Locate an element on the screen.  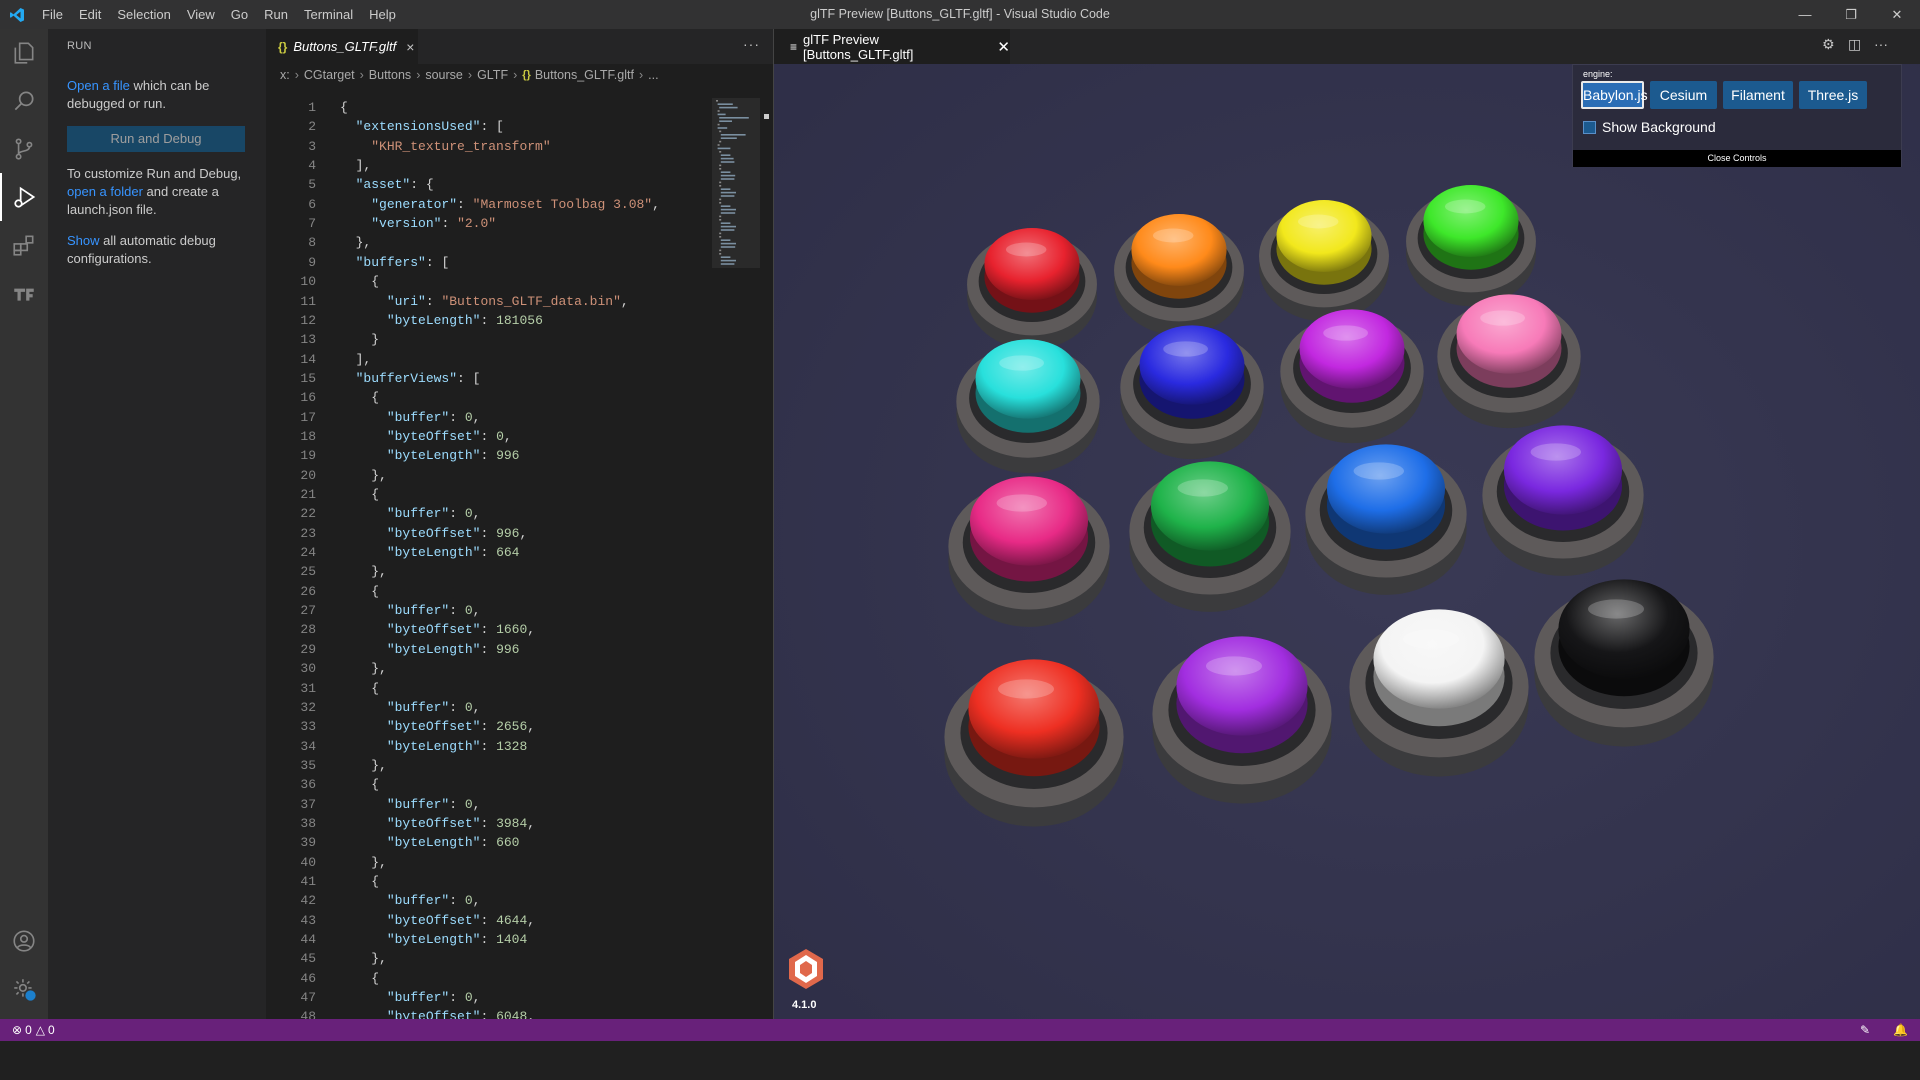
close-window-icon: ✕ is located at coordinates (1897, 14).